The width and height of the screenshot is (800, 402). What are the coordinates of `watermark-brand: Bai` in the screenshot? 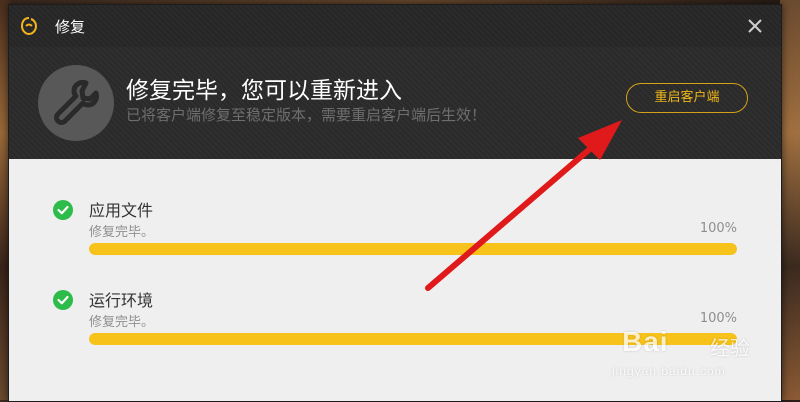 It's located at (645, 341).